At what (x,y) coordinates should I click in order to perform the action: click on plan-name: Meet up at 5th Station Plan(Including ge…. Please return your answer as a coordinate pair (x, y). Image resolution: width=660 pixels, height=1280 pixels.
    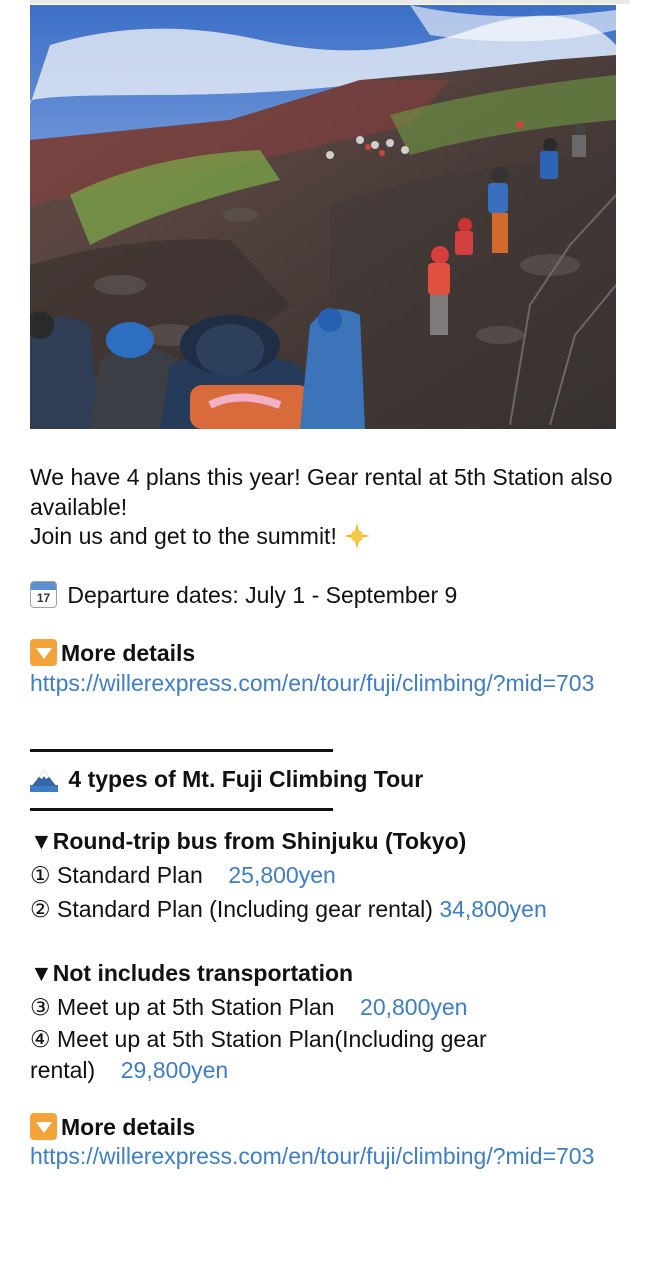
    Looking at the image, I should click on (258, 1054).